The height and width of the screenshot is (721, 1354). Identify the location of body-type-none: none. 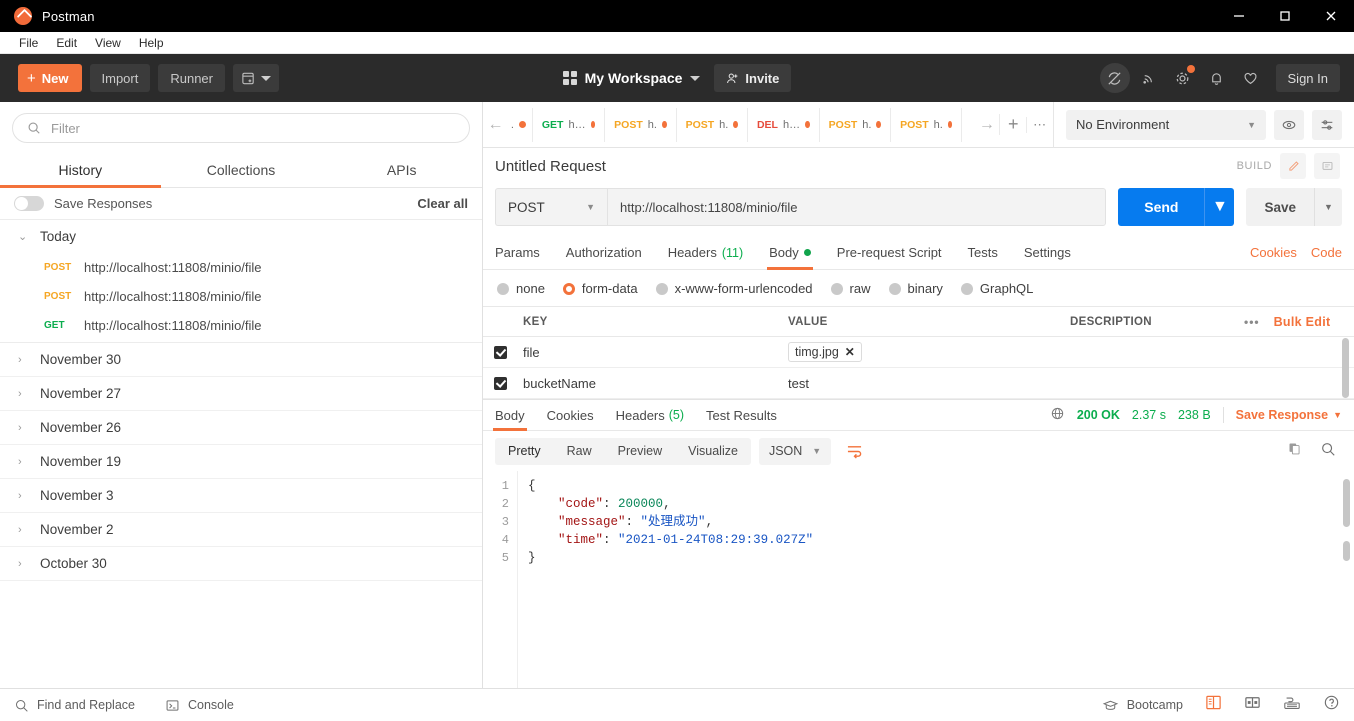
(521, 288).